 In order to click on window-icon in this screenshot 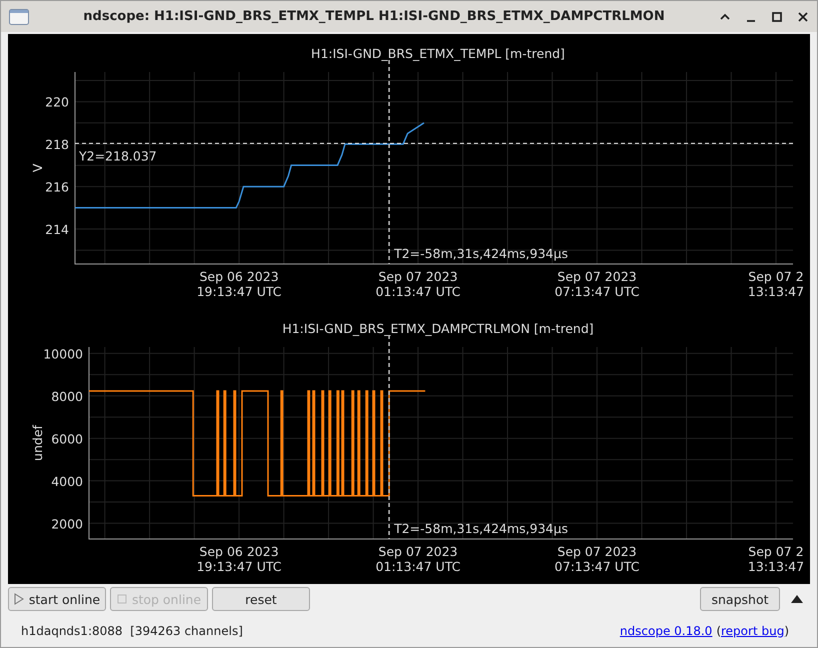, I will do `click(19, 16)`.